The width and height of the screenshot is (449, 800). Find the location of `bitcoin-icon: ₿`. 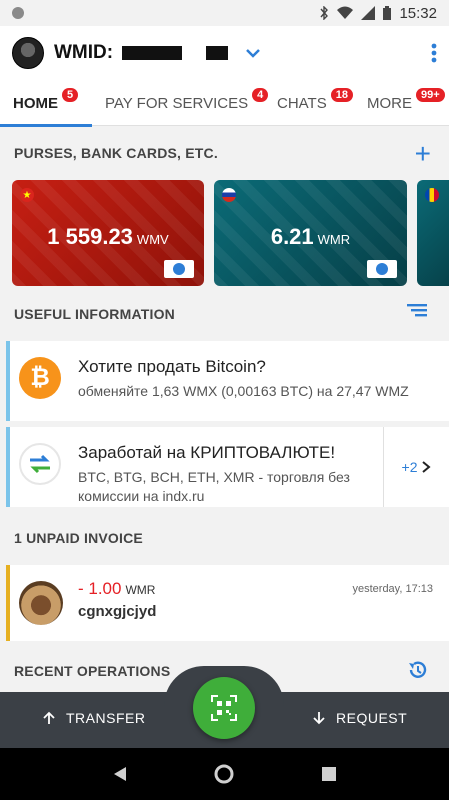

bitcoin-icon: ₿ is located at coordinates (40, 378).